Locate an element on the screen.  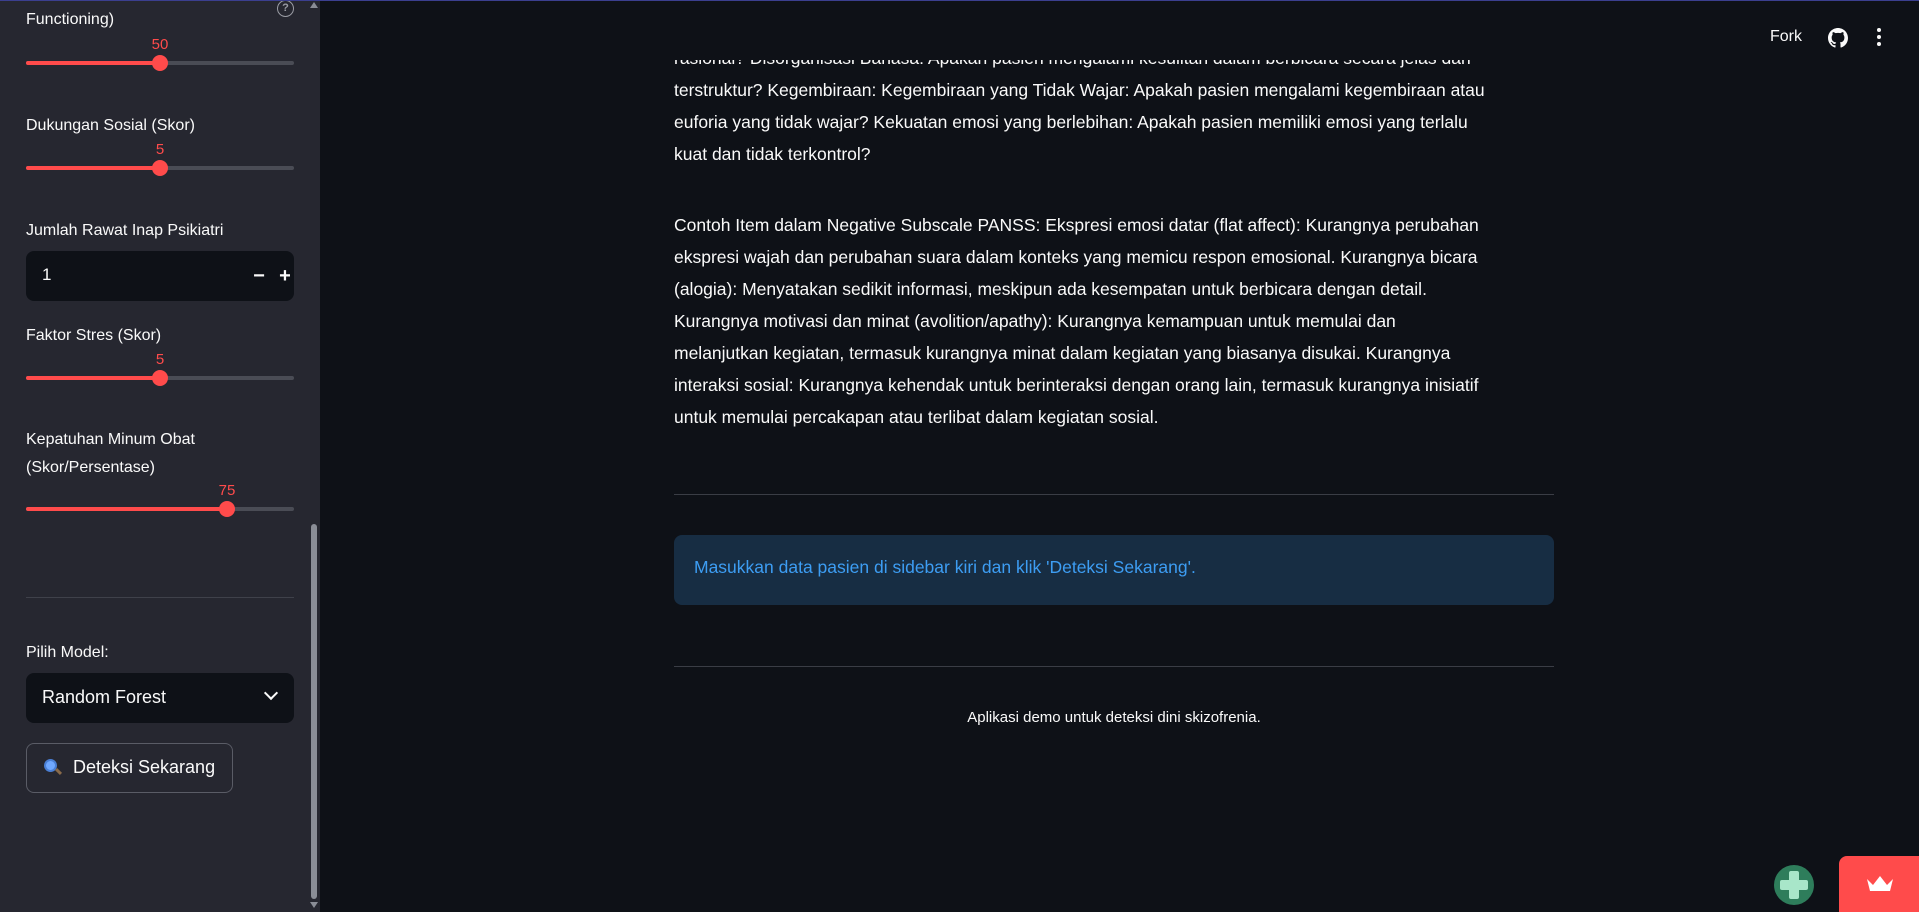
detect-button-label: Deteksi Sekarang is located at coordinates (144, 767).